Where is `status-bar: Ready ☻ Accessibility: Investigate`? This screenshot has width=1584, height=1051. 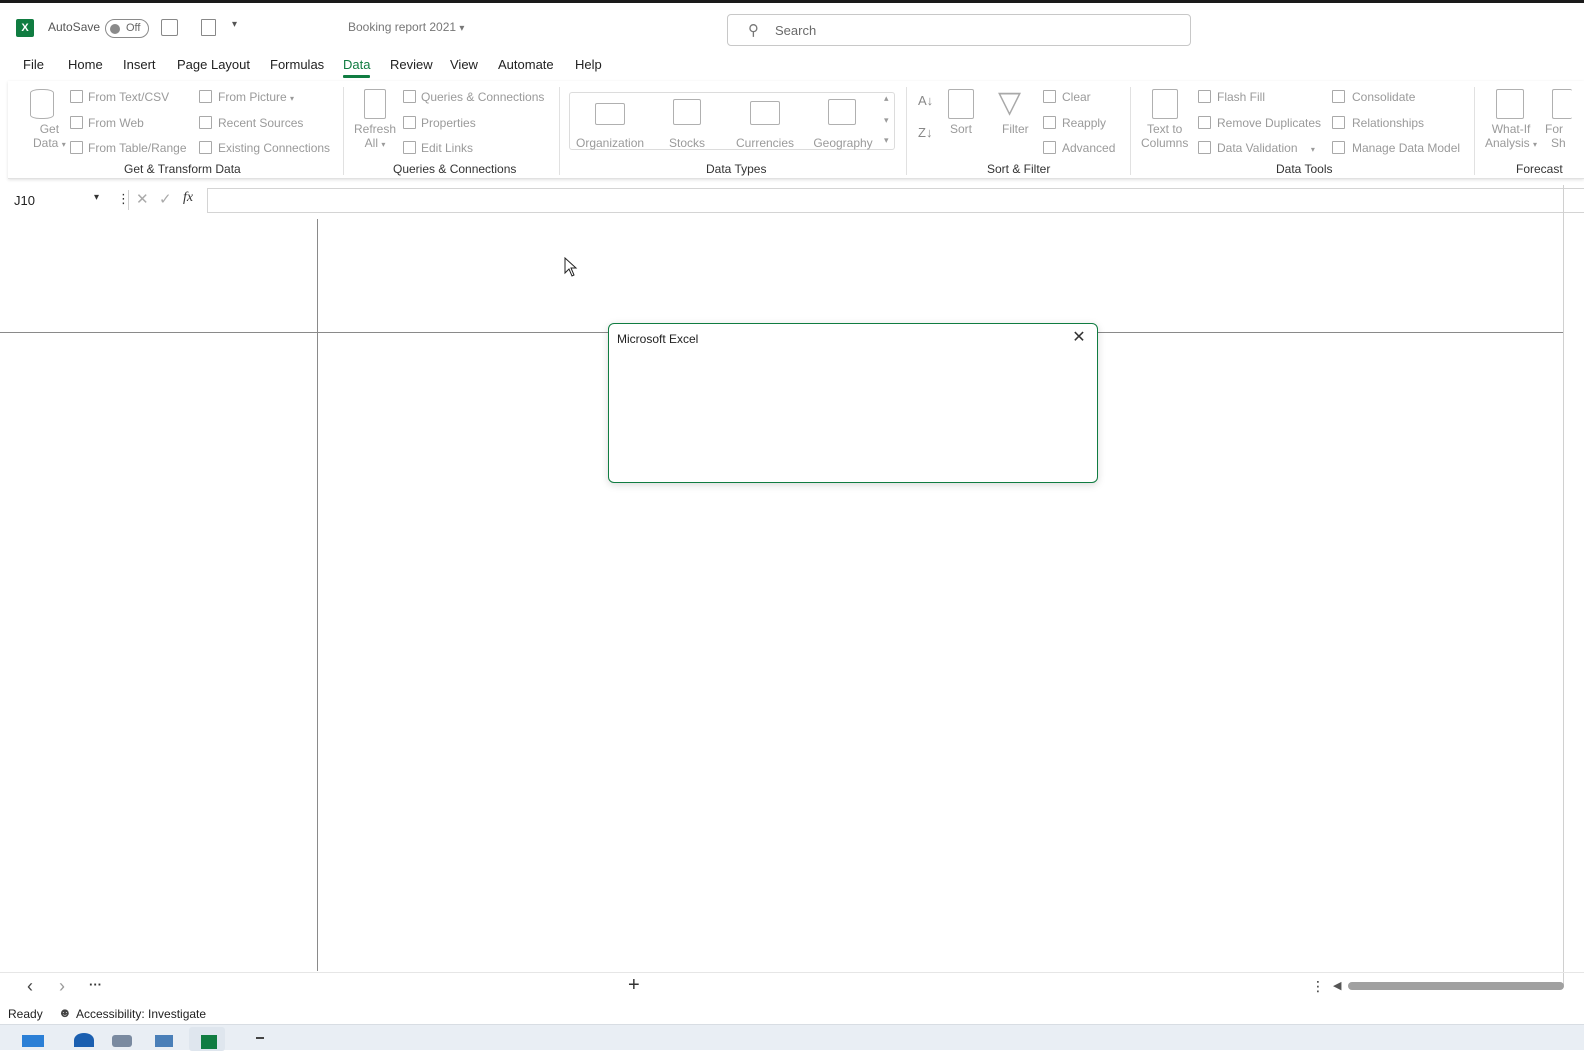 status-bar: Ready ☻ Accessibility: Investigate is located at coordinates (792, 1013).